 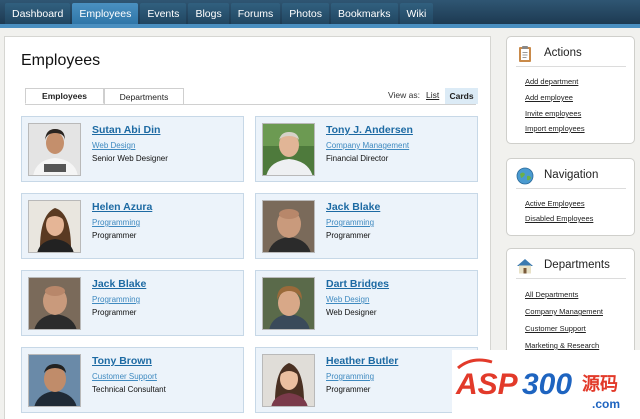 I want to click on navigation-header: Navigation, so click(x=571, y=177).